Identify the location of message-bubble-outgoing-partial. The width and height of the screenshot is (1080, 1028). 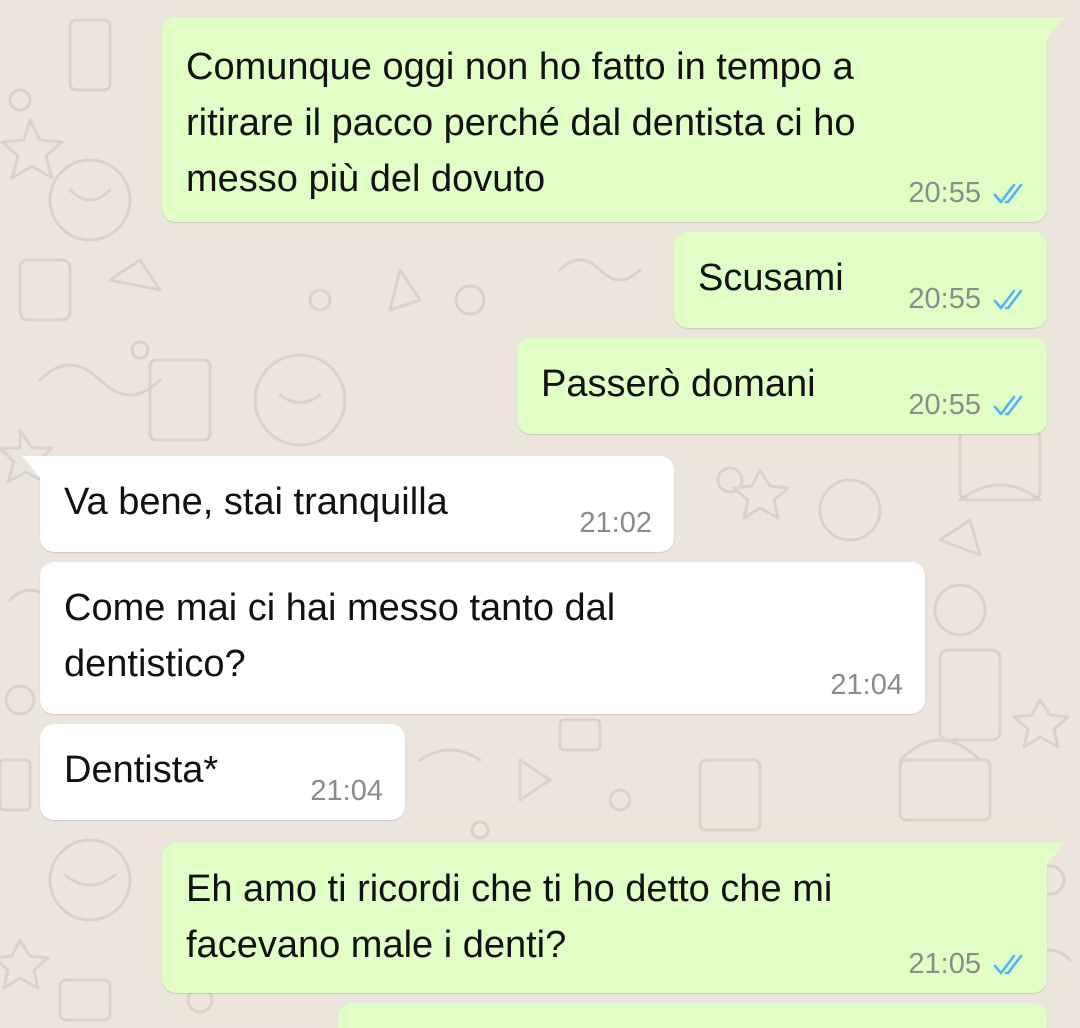
(692, 1015).